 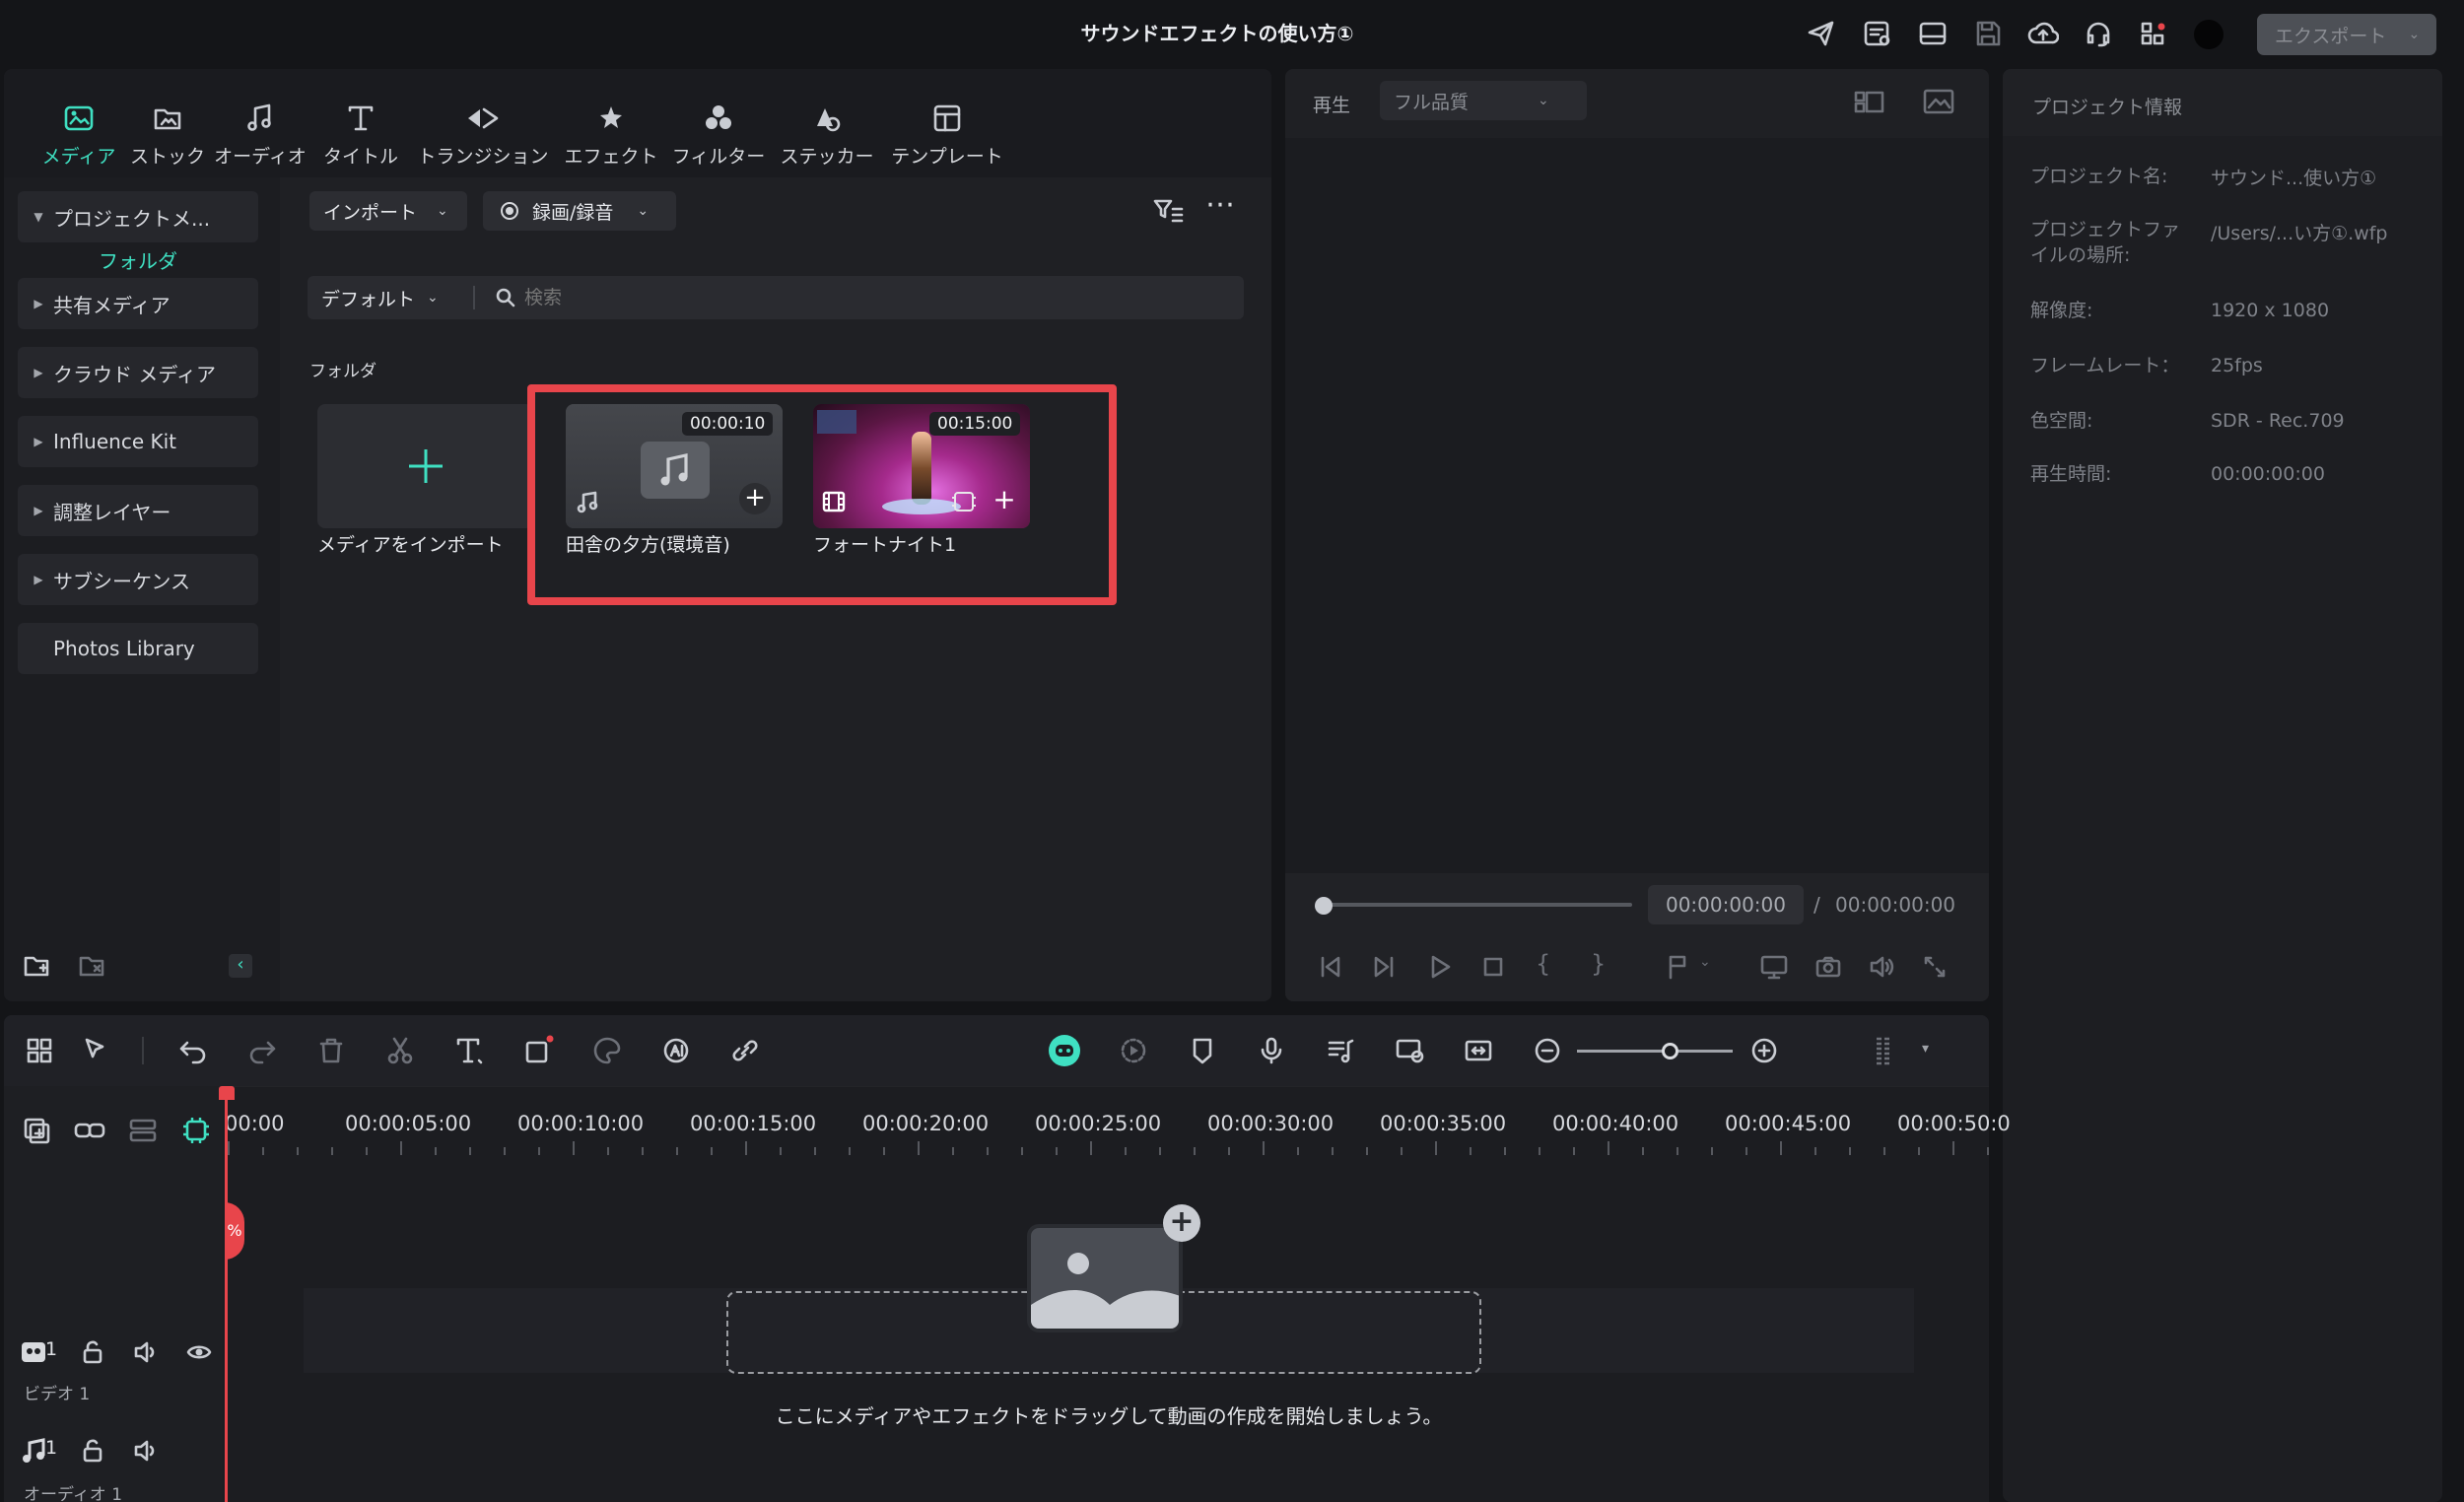 I want to click on tab-bar: メディア ストック オーディオ タイトル トランジション エフェクト フィルター, so click(x=637, y=123).